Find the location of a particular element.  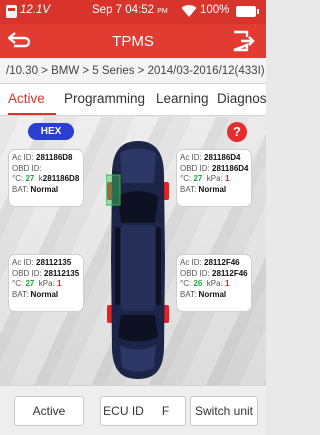

hex-toggle-button: HEX is located at coordinates (51, 131).